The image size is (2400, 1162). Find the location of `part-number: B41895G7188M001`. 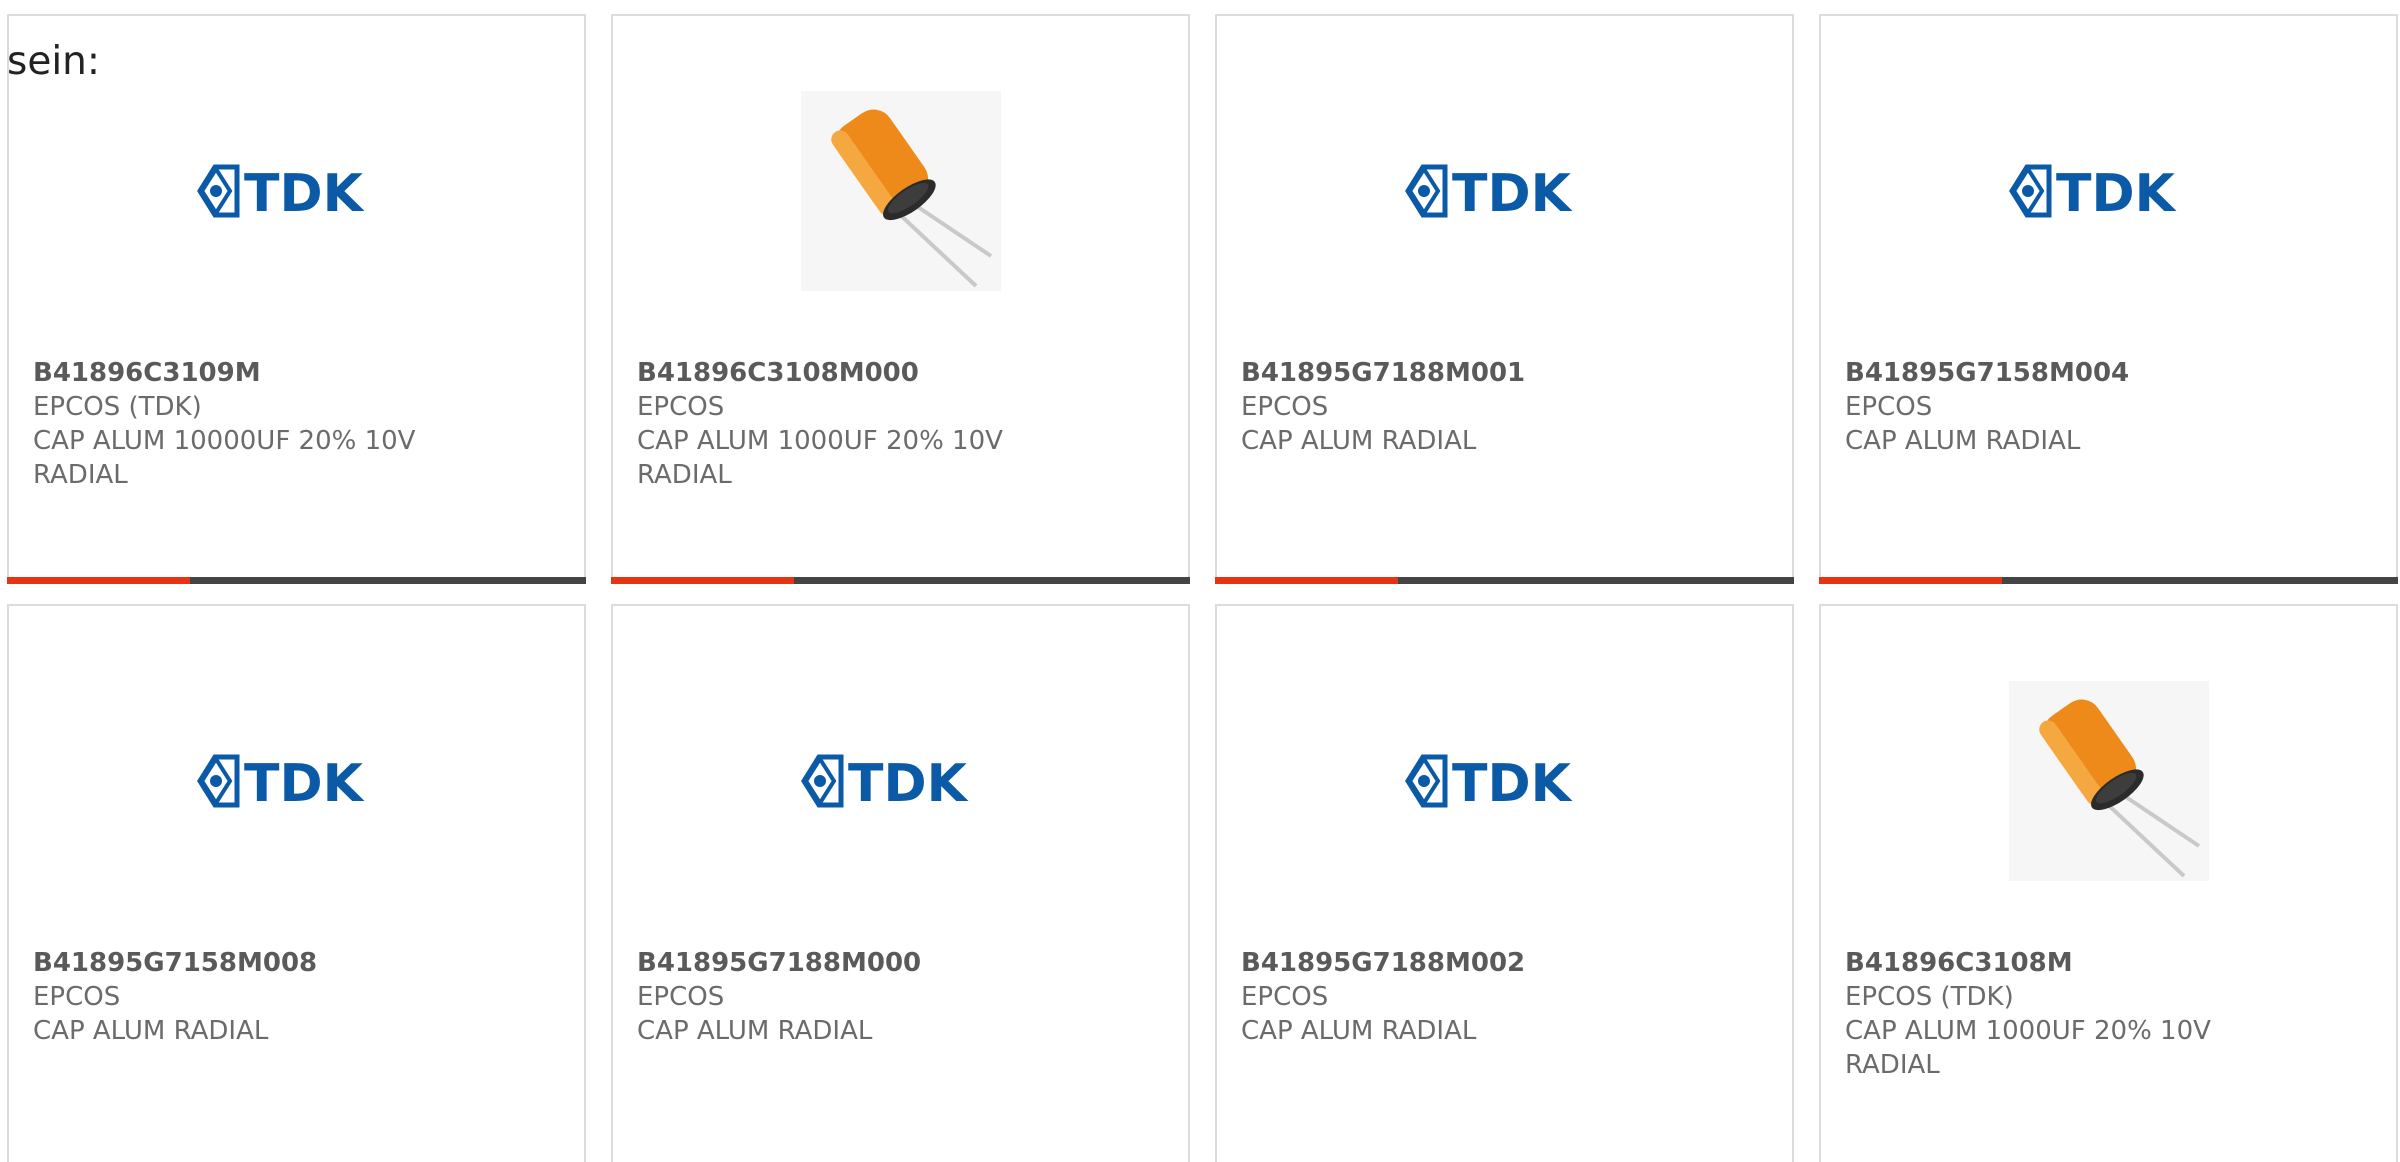

part-number: B41895G7188M001 is located at coordinates (1504, 373).